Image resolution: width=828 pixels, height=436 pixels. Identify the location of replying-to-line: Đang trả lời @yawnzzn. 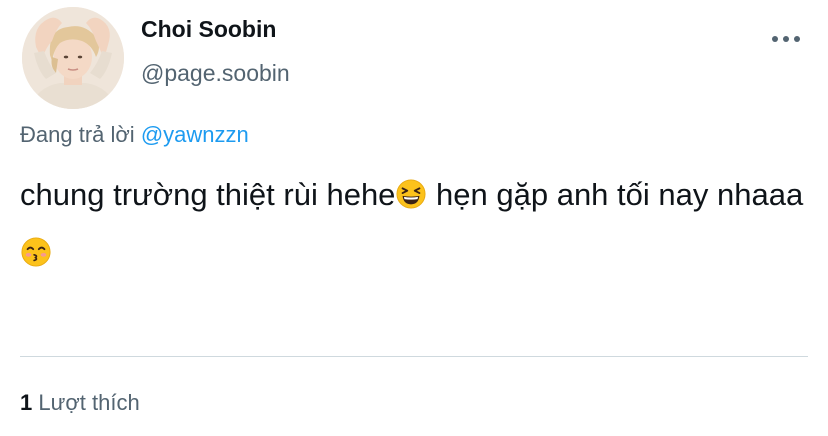
(134, 135).